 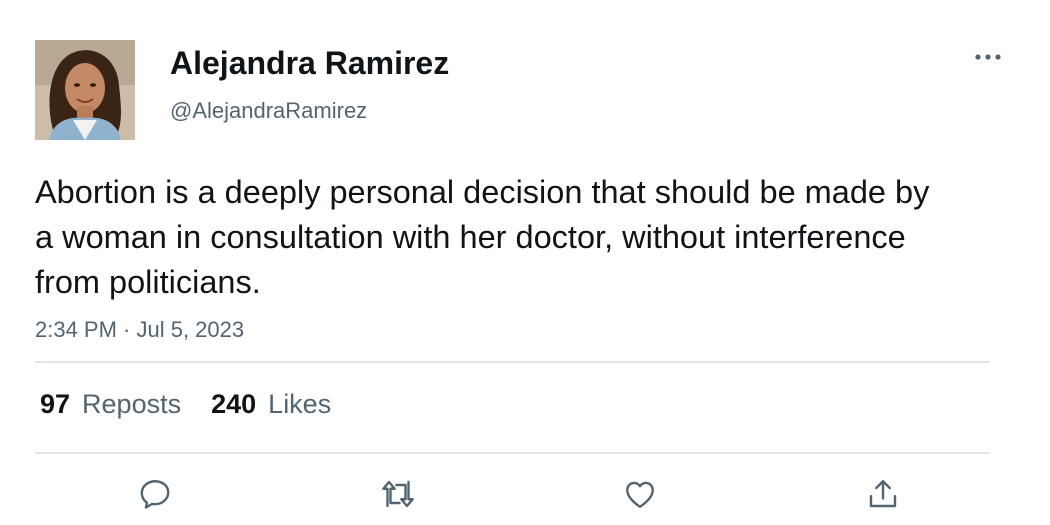 I want to click on avatar, so click(x=85, y=90).